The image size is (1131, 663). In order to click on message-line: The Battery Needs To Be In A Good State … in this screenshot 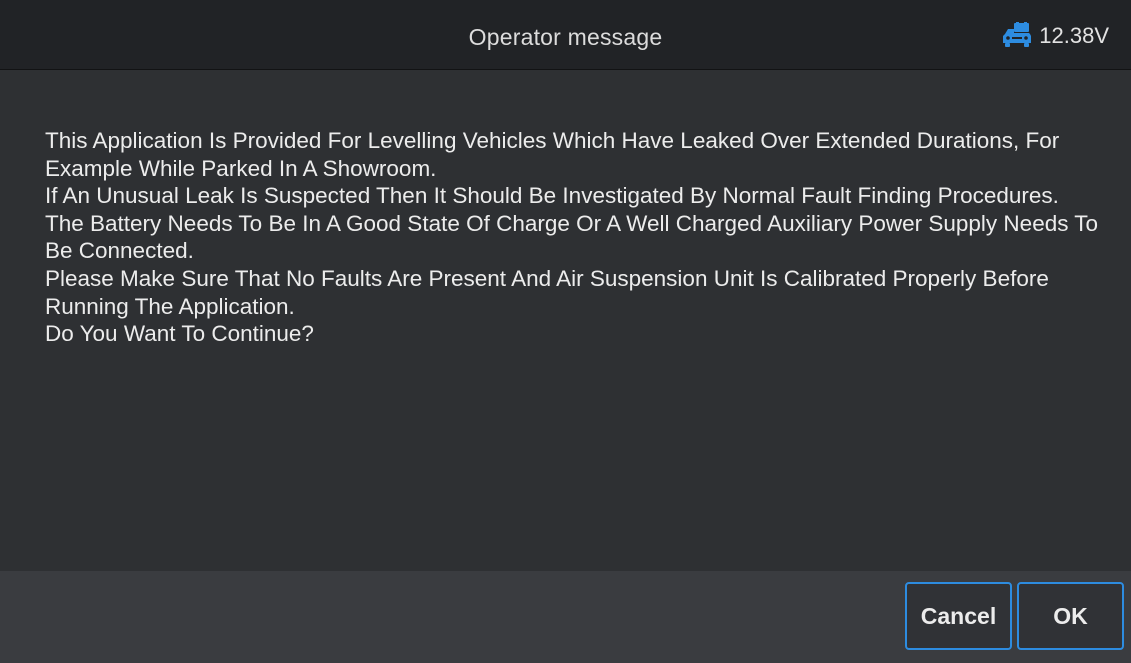, I will do `click(572, 237)`.